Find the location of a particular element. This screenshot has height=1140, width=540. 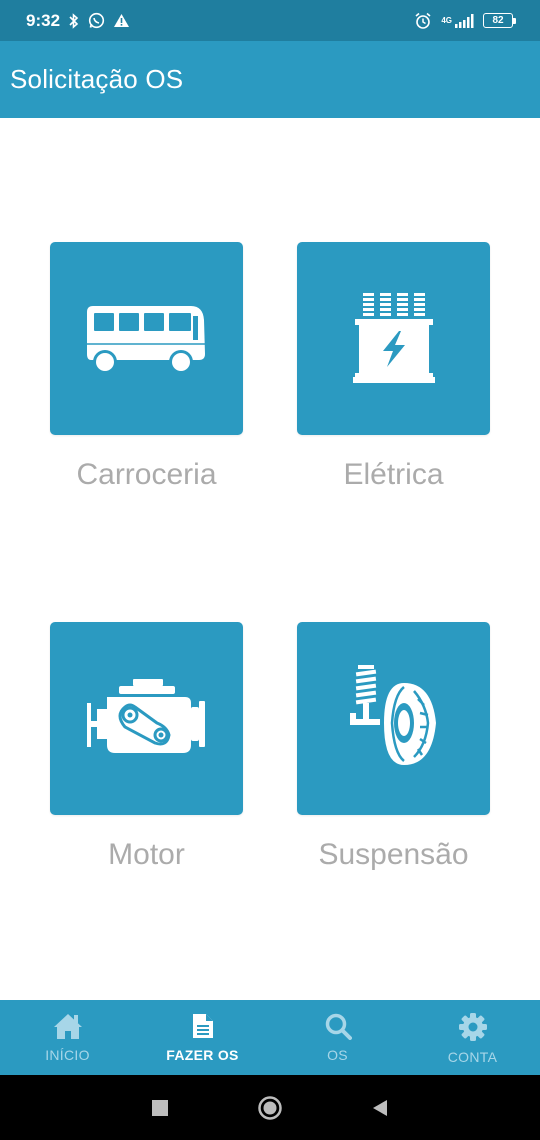

signal-icon: 4G is located at coordinates (457, 20).